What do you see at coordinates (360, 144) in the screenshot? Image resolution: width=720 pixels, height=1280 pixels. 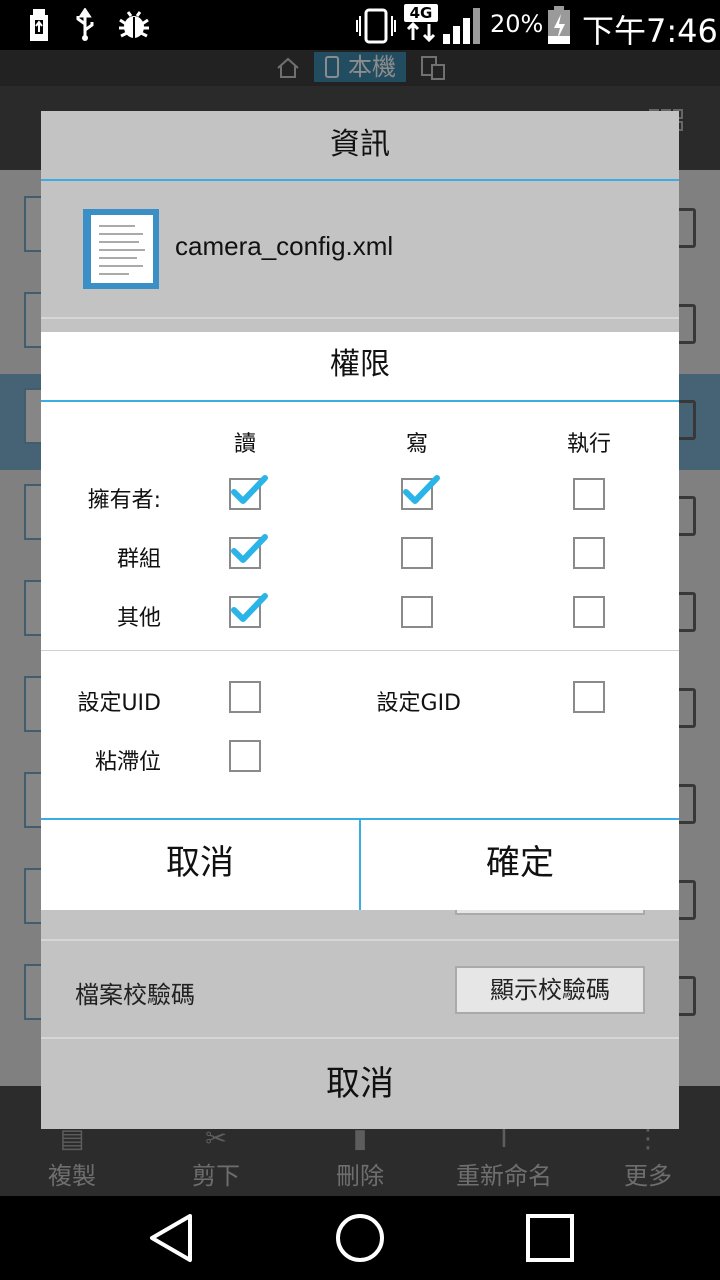 I see `info-dialog-title: 資訊` at bounding box center [360, 144].